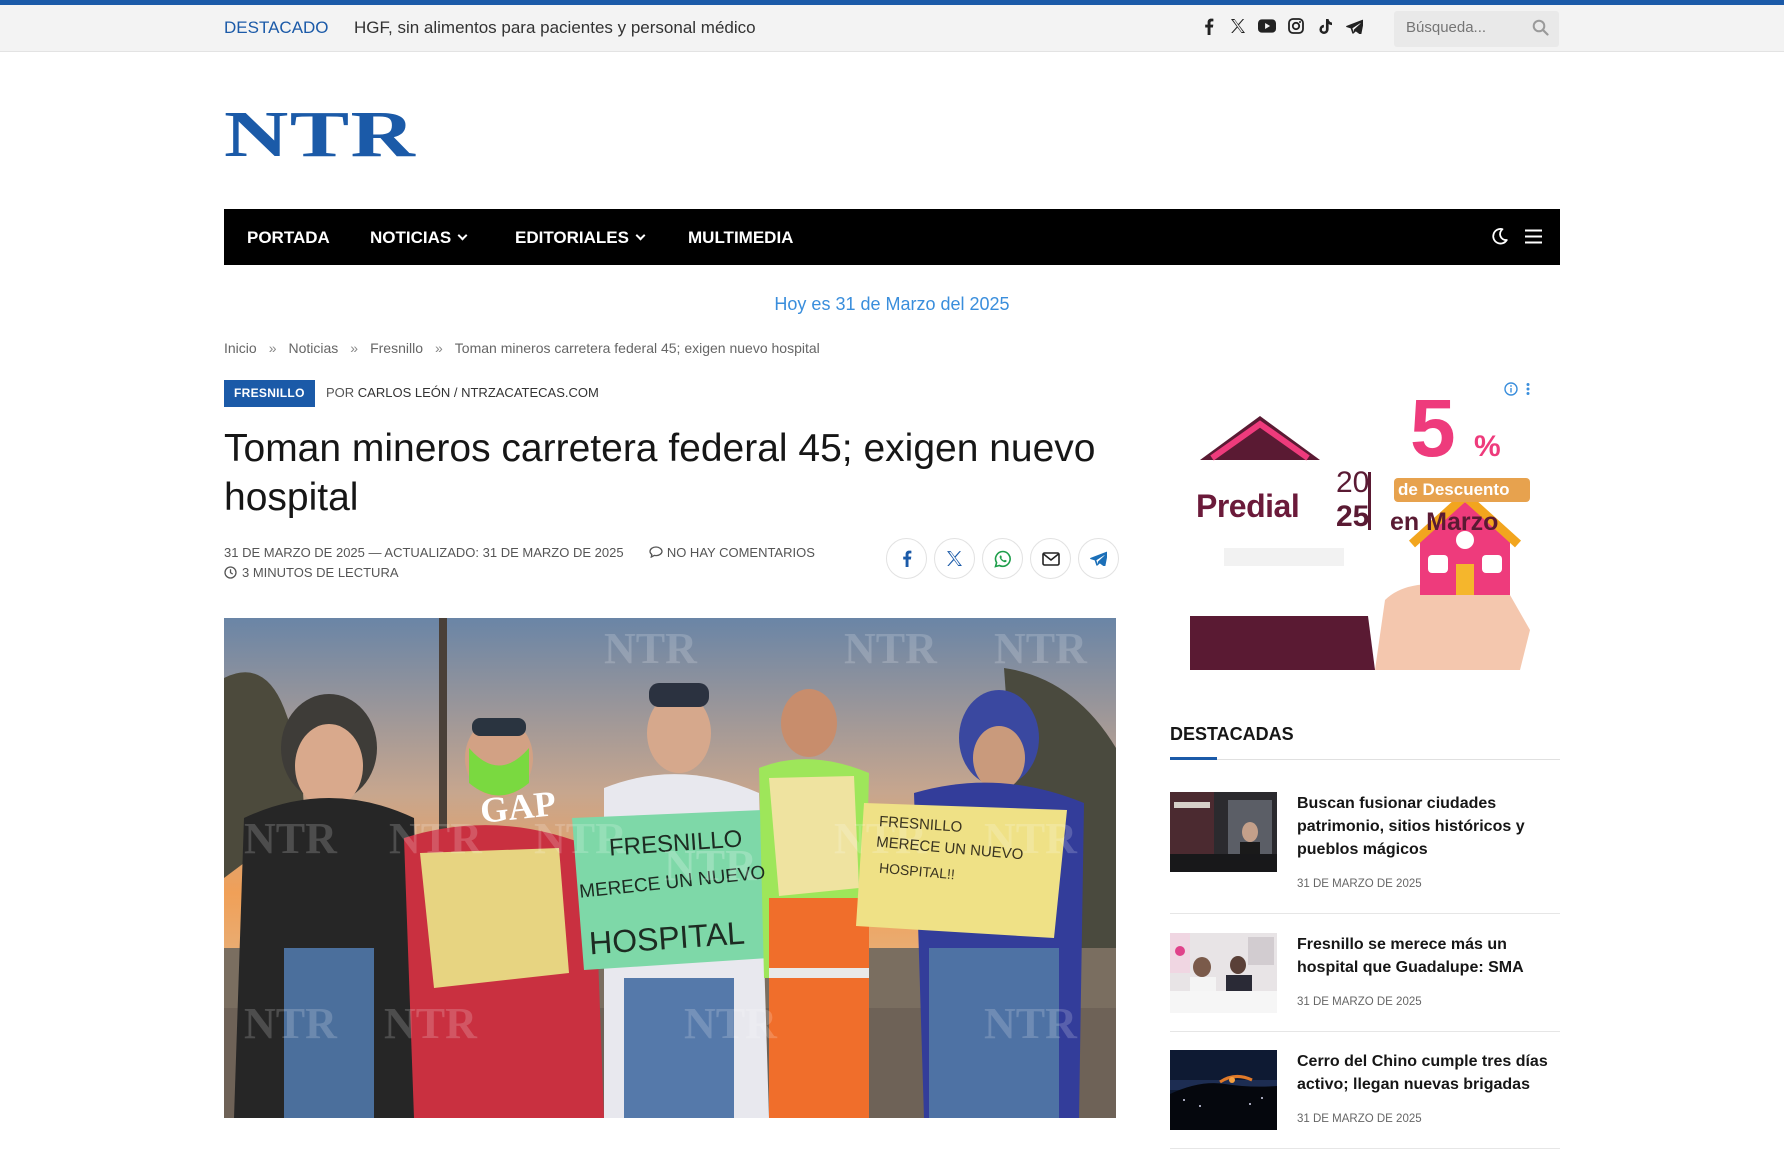 The height and width of the screenshot is (1152, 1784). What do you see at coordinates (1267, 26) in the screenshot?
I see `youtube-icon` at bounding box center [1267, 26].